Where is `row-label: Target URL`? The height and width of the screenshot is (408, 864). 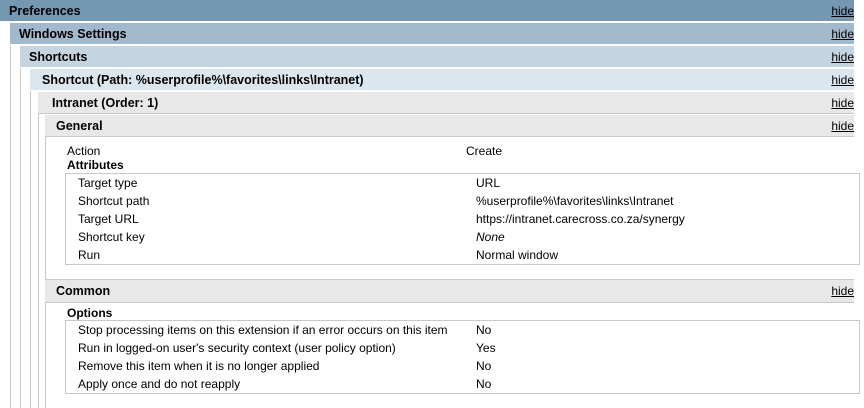
row-label: Target URL is located at coordinates (108, 219).